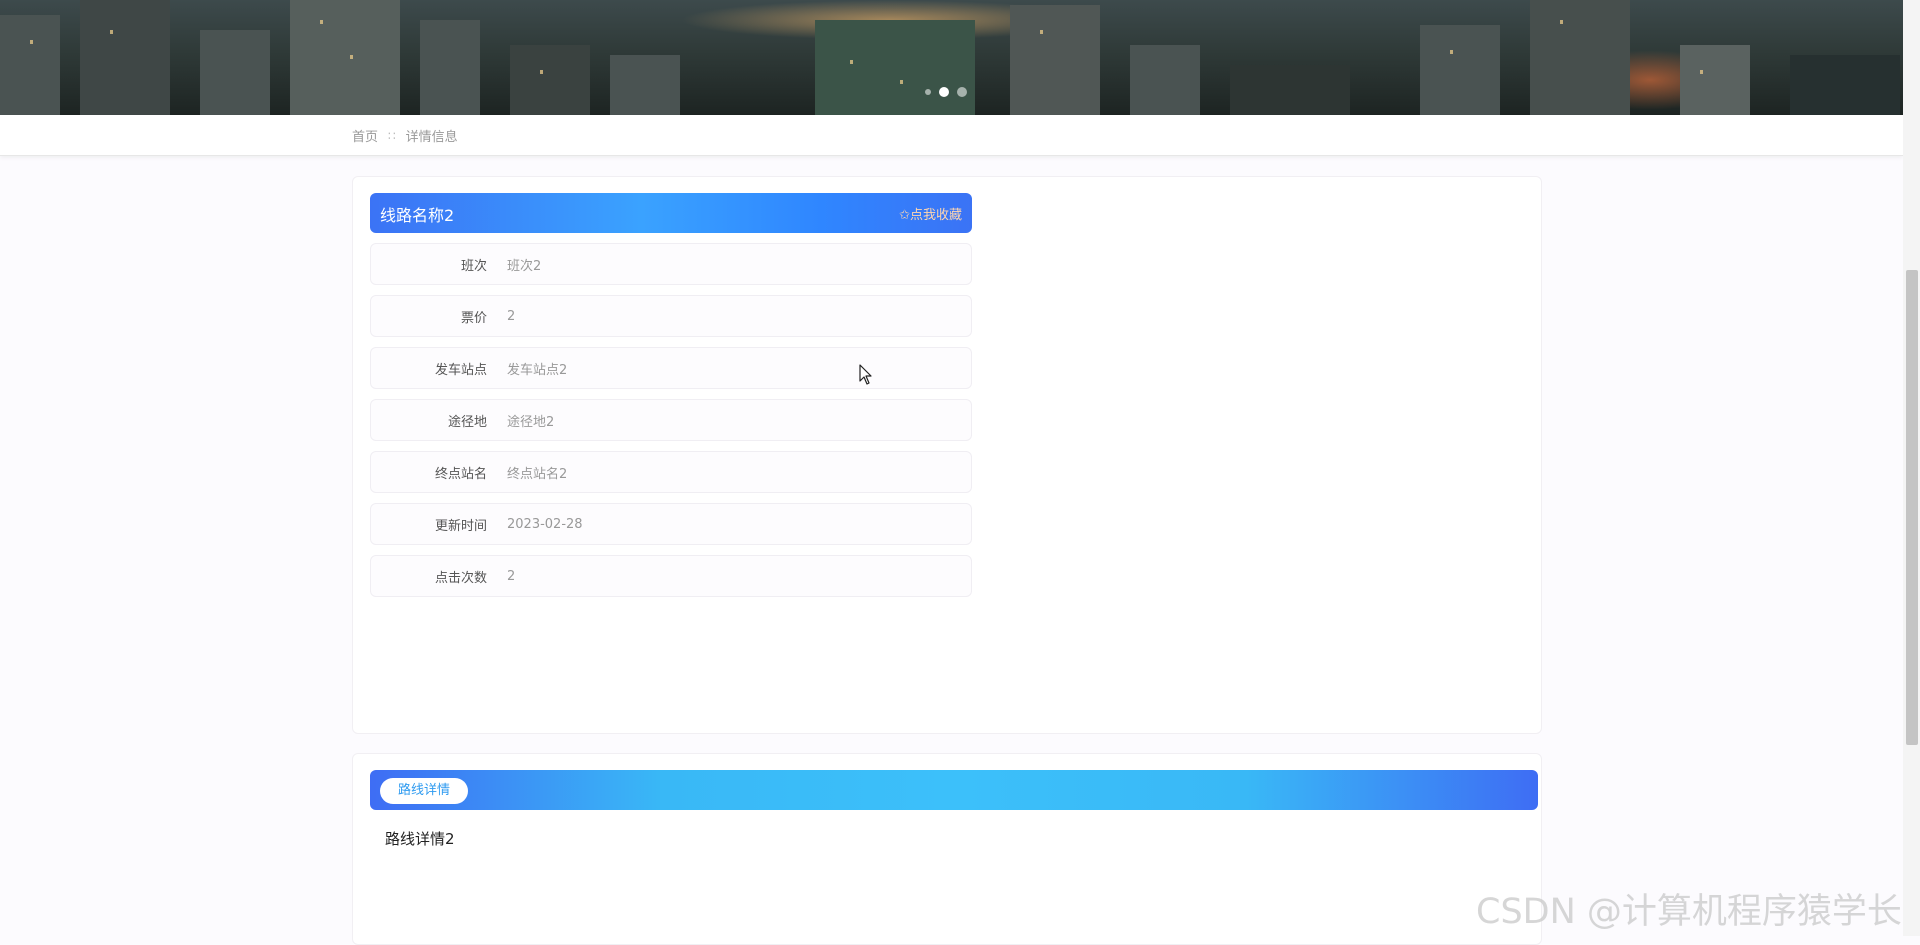 Image resolution: width=1920 pixels, height=945 pixels. I want to click on mouse-pointer-icon, so click(865, 374).